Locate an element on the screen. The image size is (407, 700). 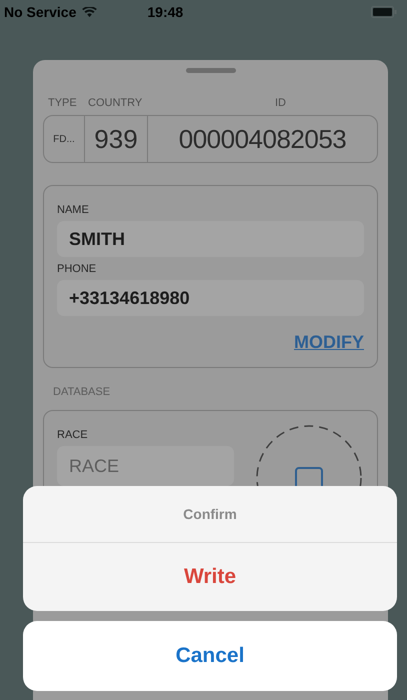
wifi-icon is located at coordinates (90, 12).